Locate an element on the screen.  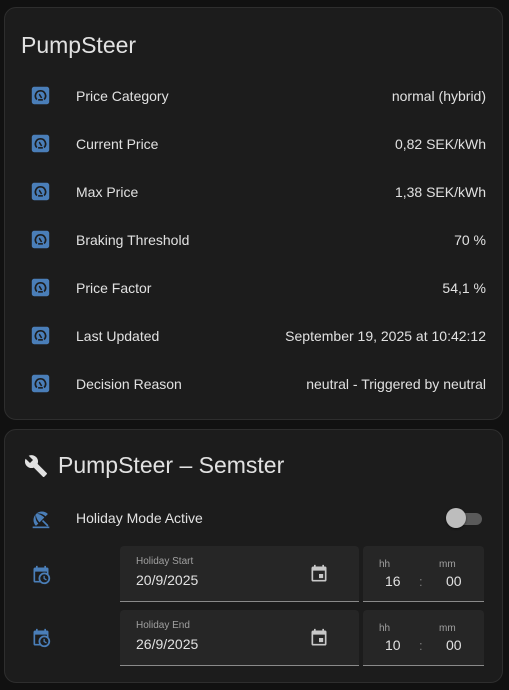
sensor-label: Last Updated is located at coordinates (118, 336).